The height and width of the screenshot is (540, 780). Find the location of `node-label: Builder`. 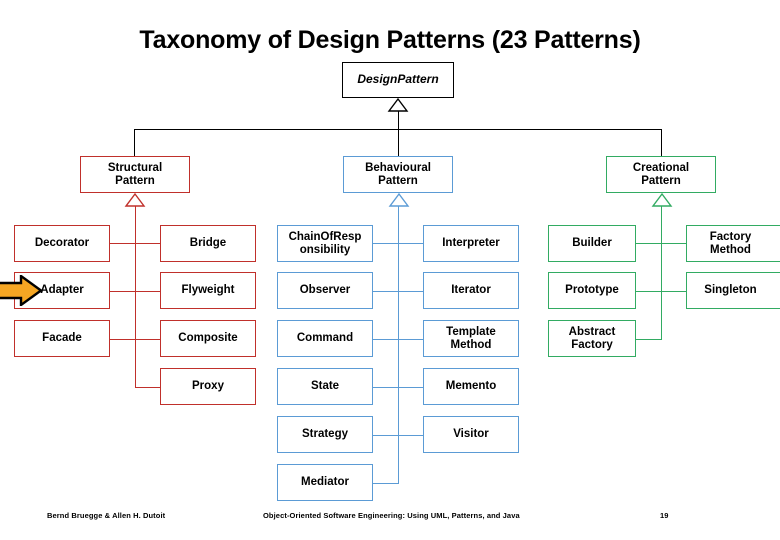

node-label: Builder is located at coordinates (592, 243).